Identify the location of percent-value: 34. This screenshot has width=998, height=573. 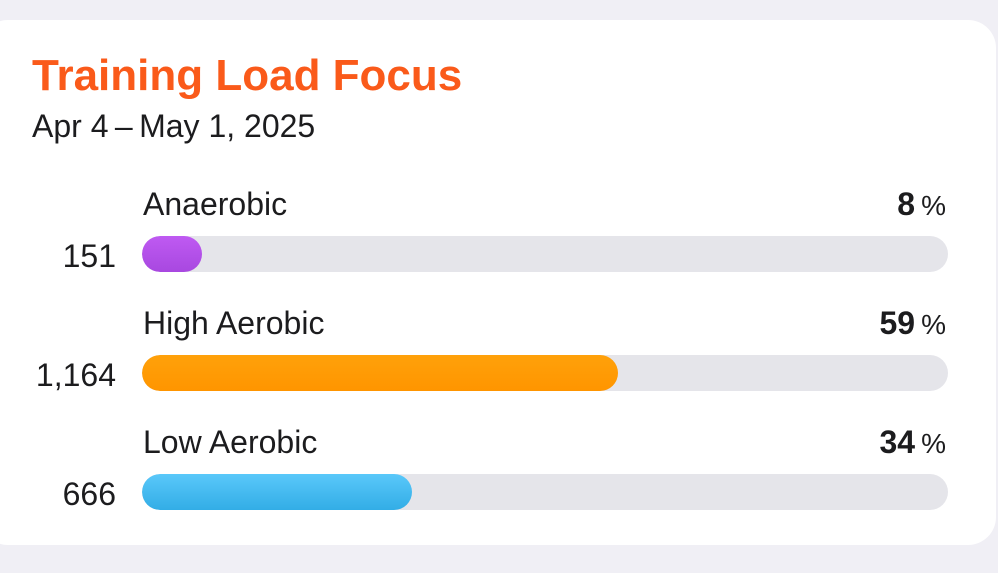
(897, 442).